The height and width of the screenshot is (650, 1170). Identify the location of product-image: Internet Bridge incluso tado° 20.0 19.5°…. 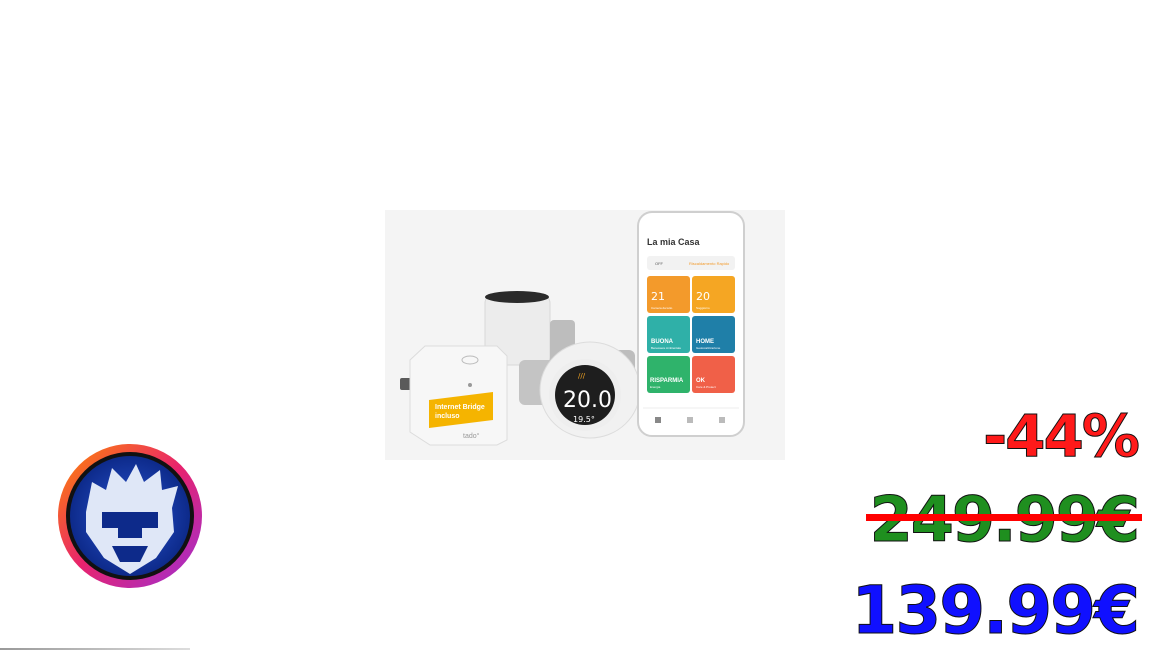
(585, 335).